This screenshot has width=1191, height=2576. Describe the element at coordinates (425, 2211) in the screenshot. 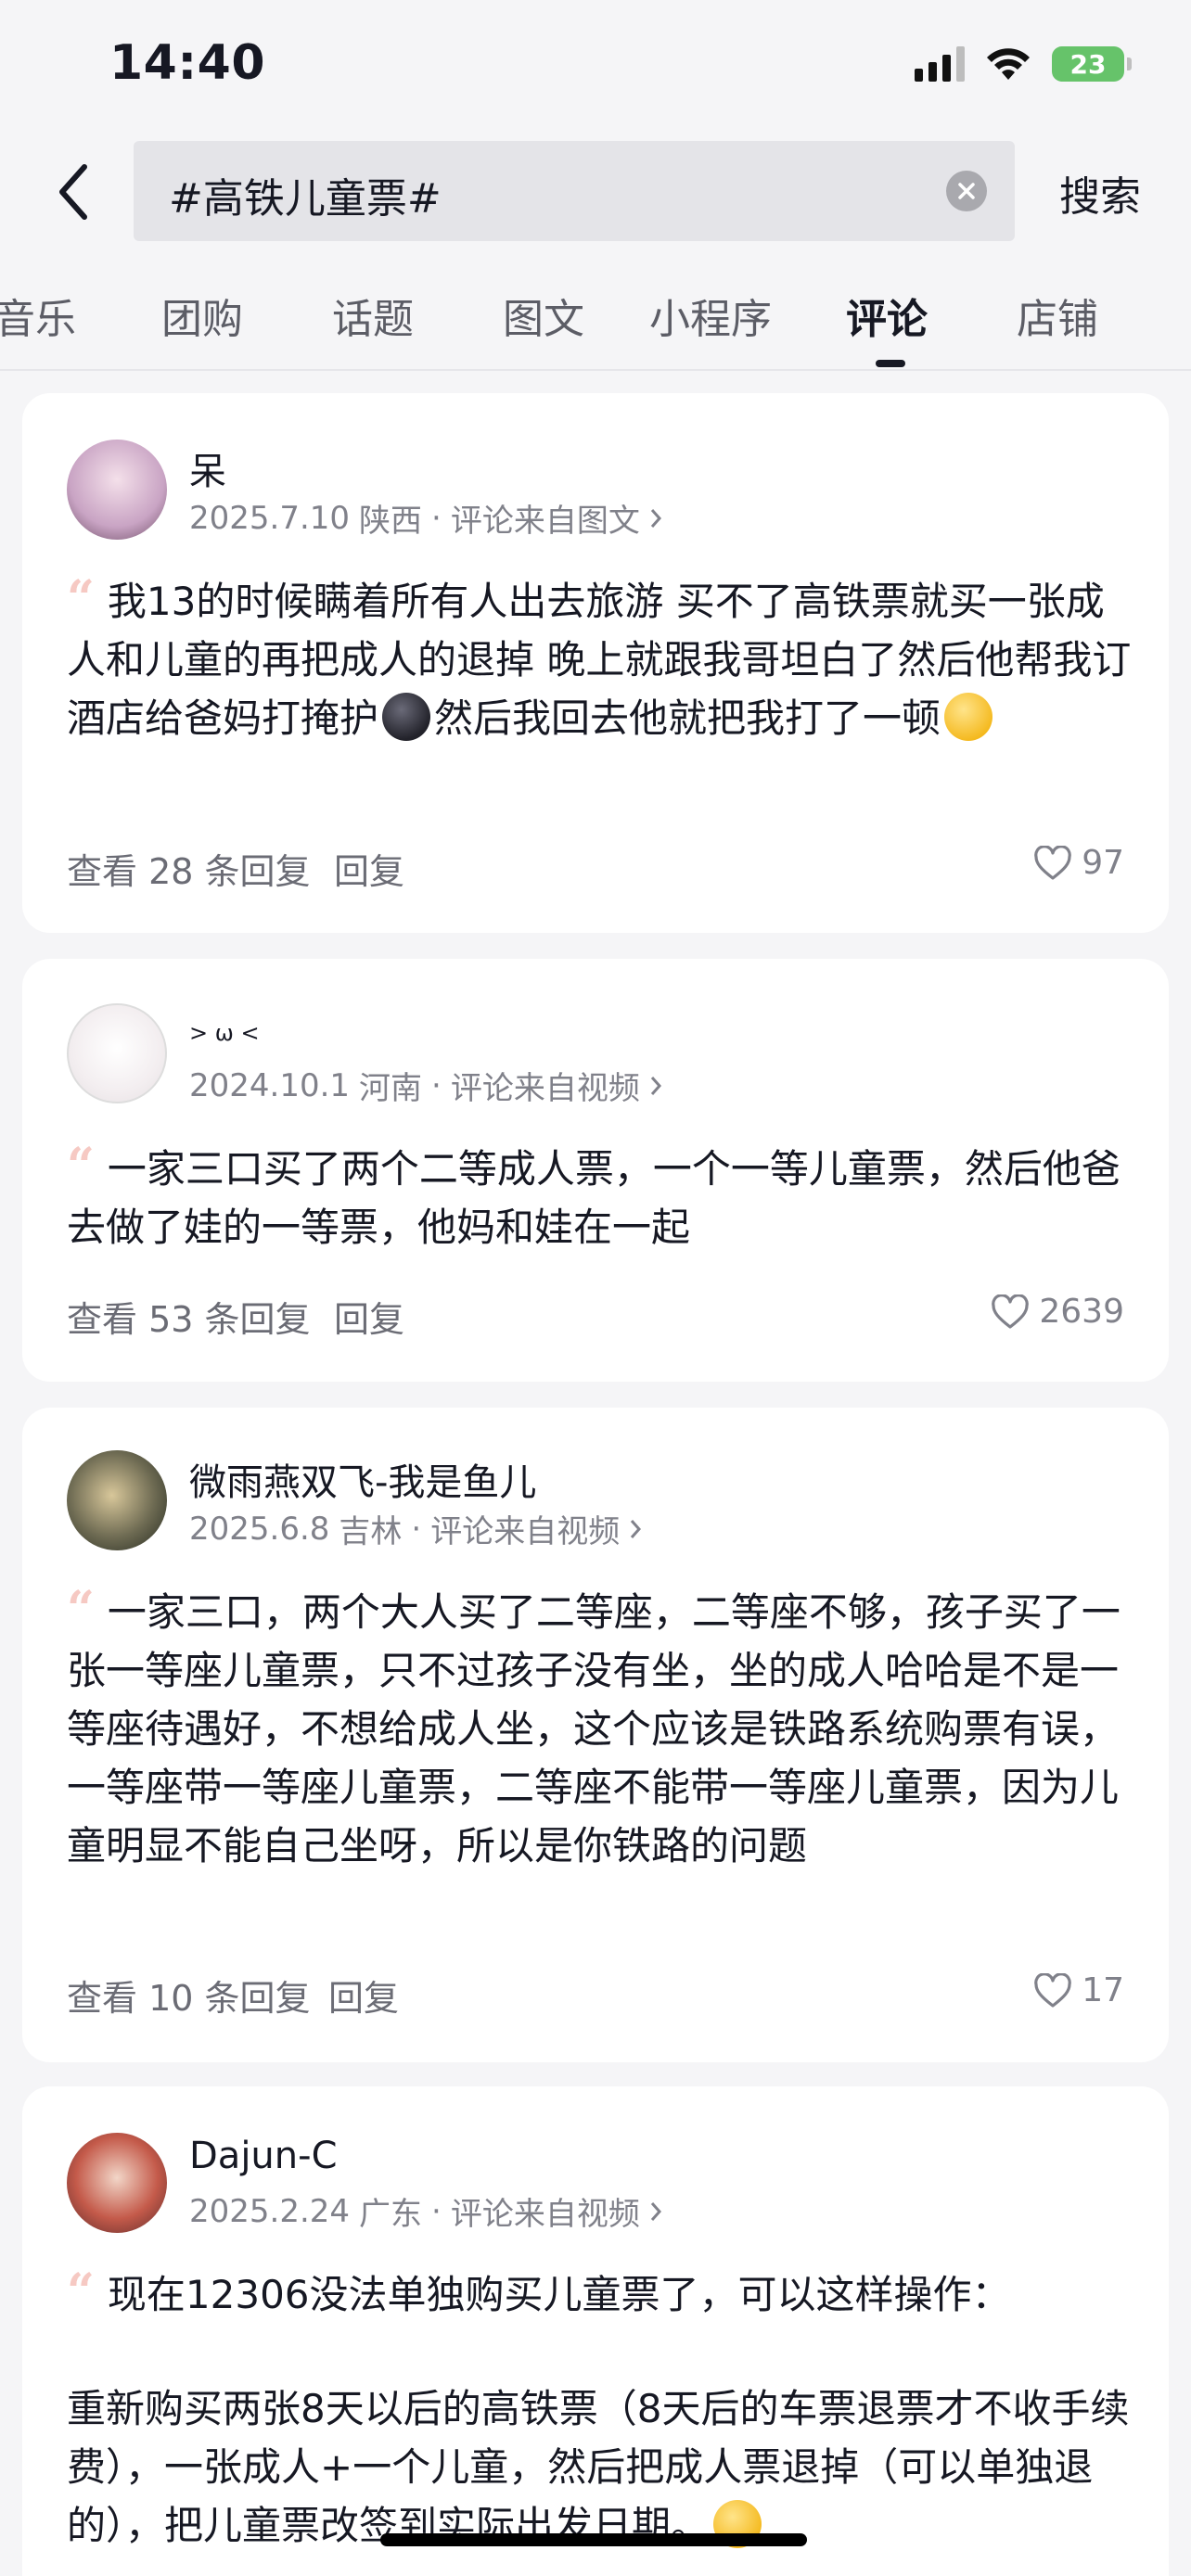

I see `comment-meta: 2025.2.24 广东 · 评论来自视频` at that location.